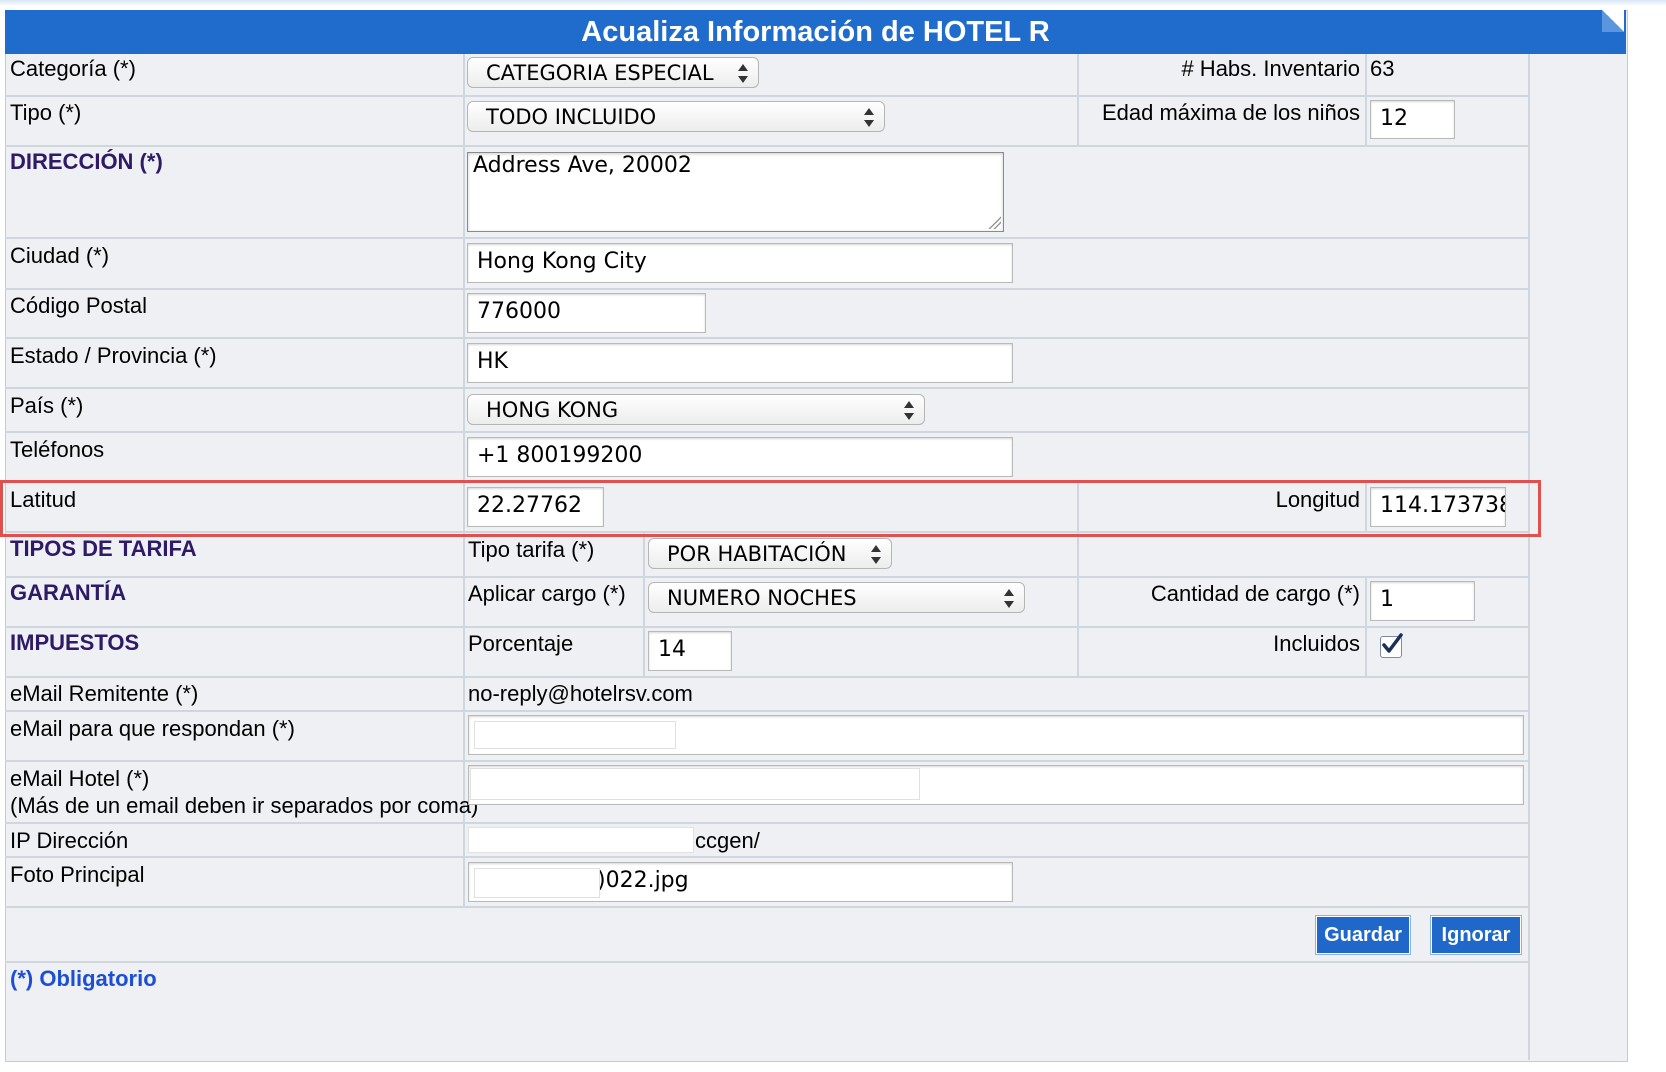 The width and height of the screenshot is (1666, 1072). I want to click on required-note: (*) Obligatorio, so click(83, 978).